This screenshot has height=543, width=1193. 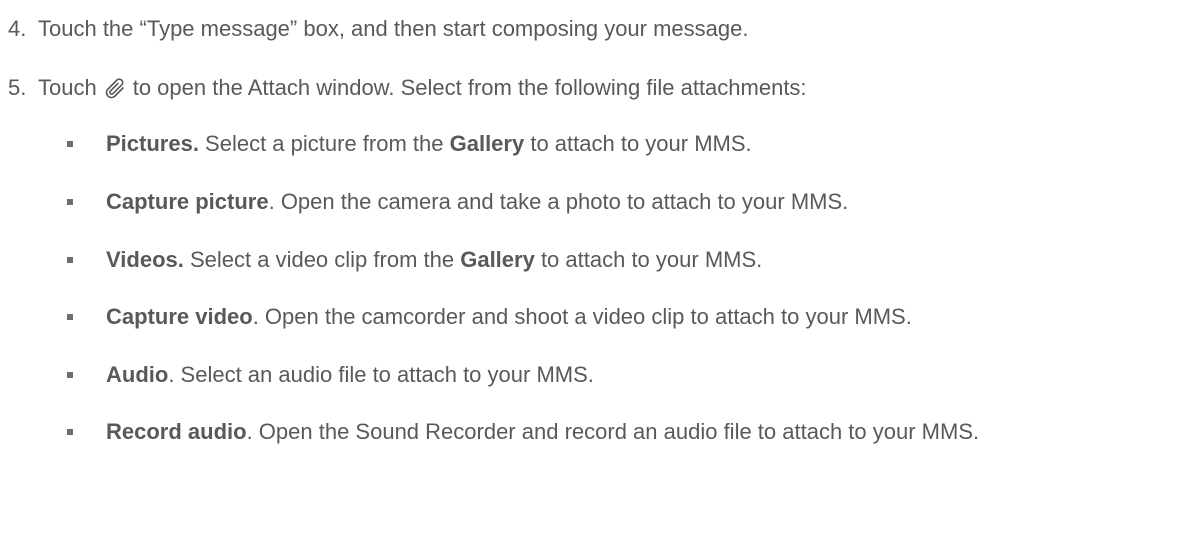 I want to click on step-5-number: 5., so click(x=17, y=87).